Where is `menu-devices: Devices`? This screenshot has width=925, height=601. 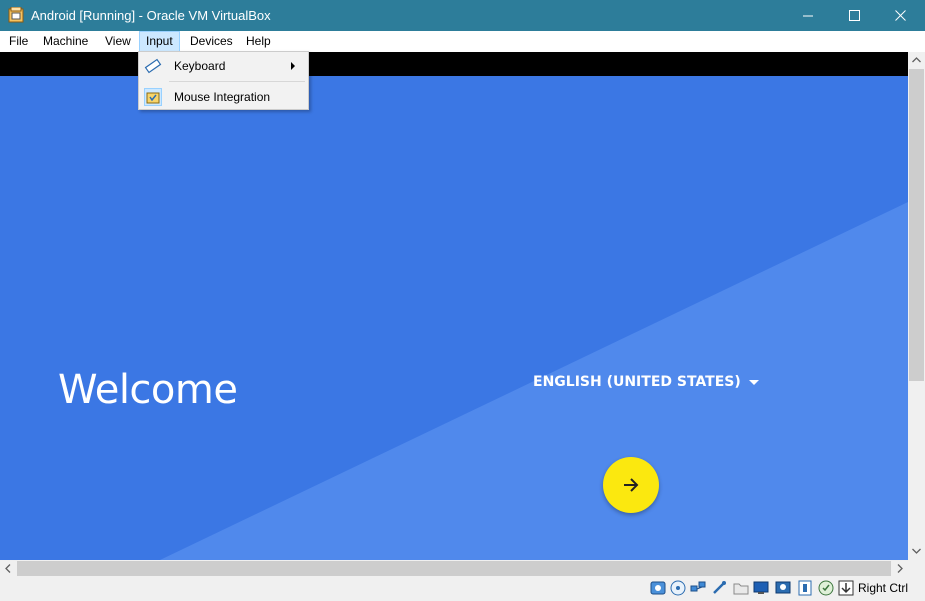
menu-devices: Devices is located at coordinates (211, 41).